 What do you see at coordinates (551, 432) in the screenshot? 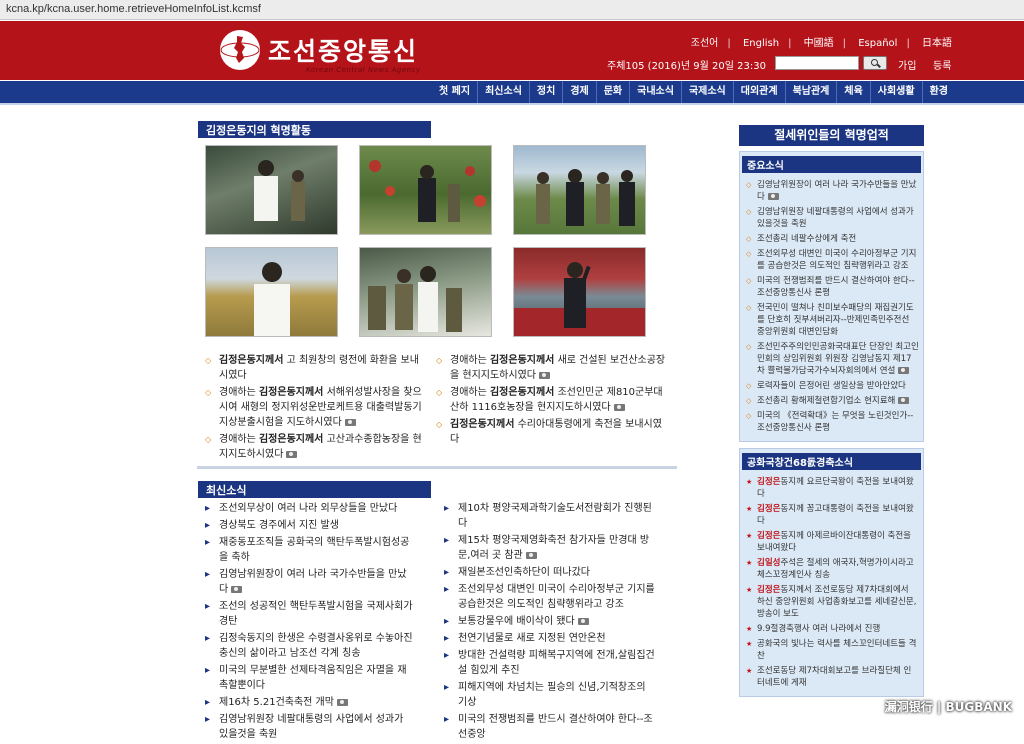
I see `list-item: 김정은동지께서 수리아대통령에게 축전을 보내시였다` at bounding box center [551, 432].